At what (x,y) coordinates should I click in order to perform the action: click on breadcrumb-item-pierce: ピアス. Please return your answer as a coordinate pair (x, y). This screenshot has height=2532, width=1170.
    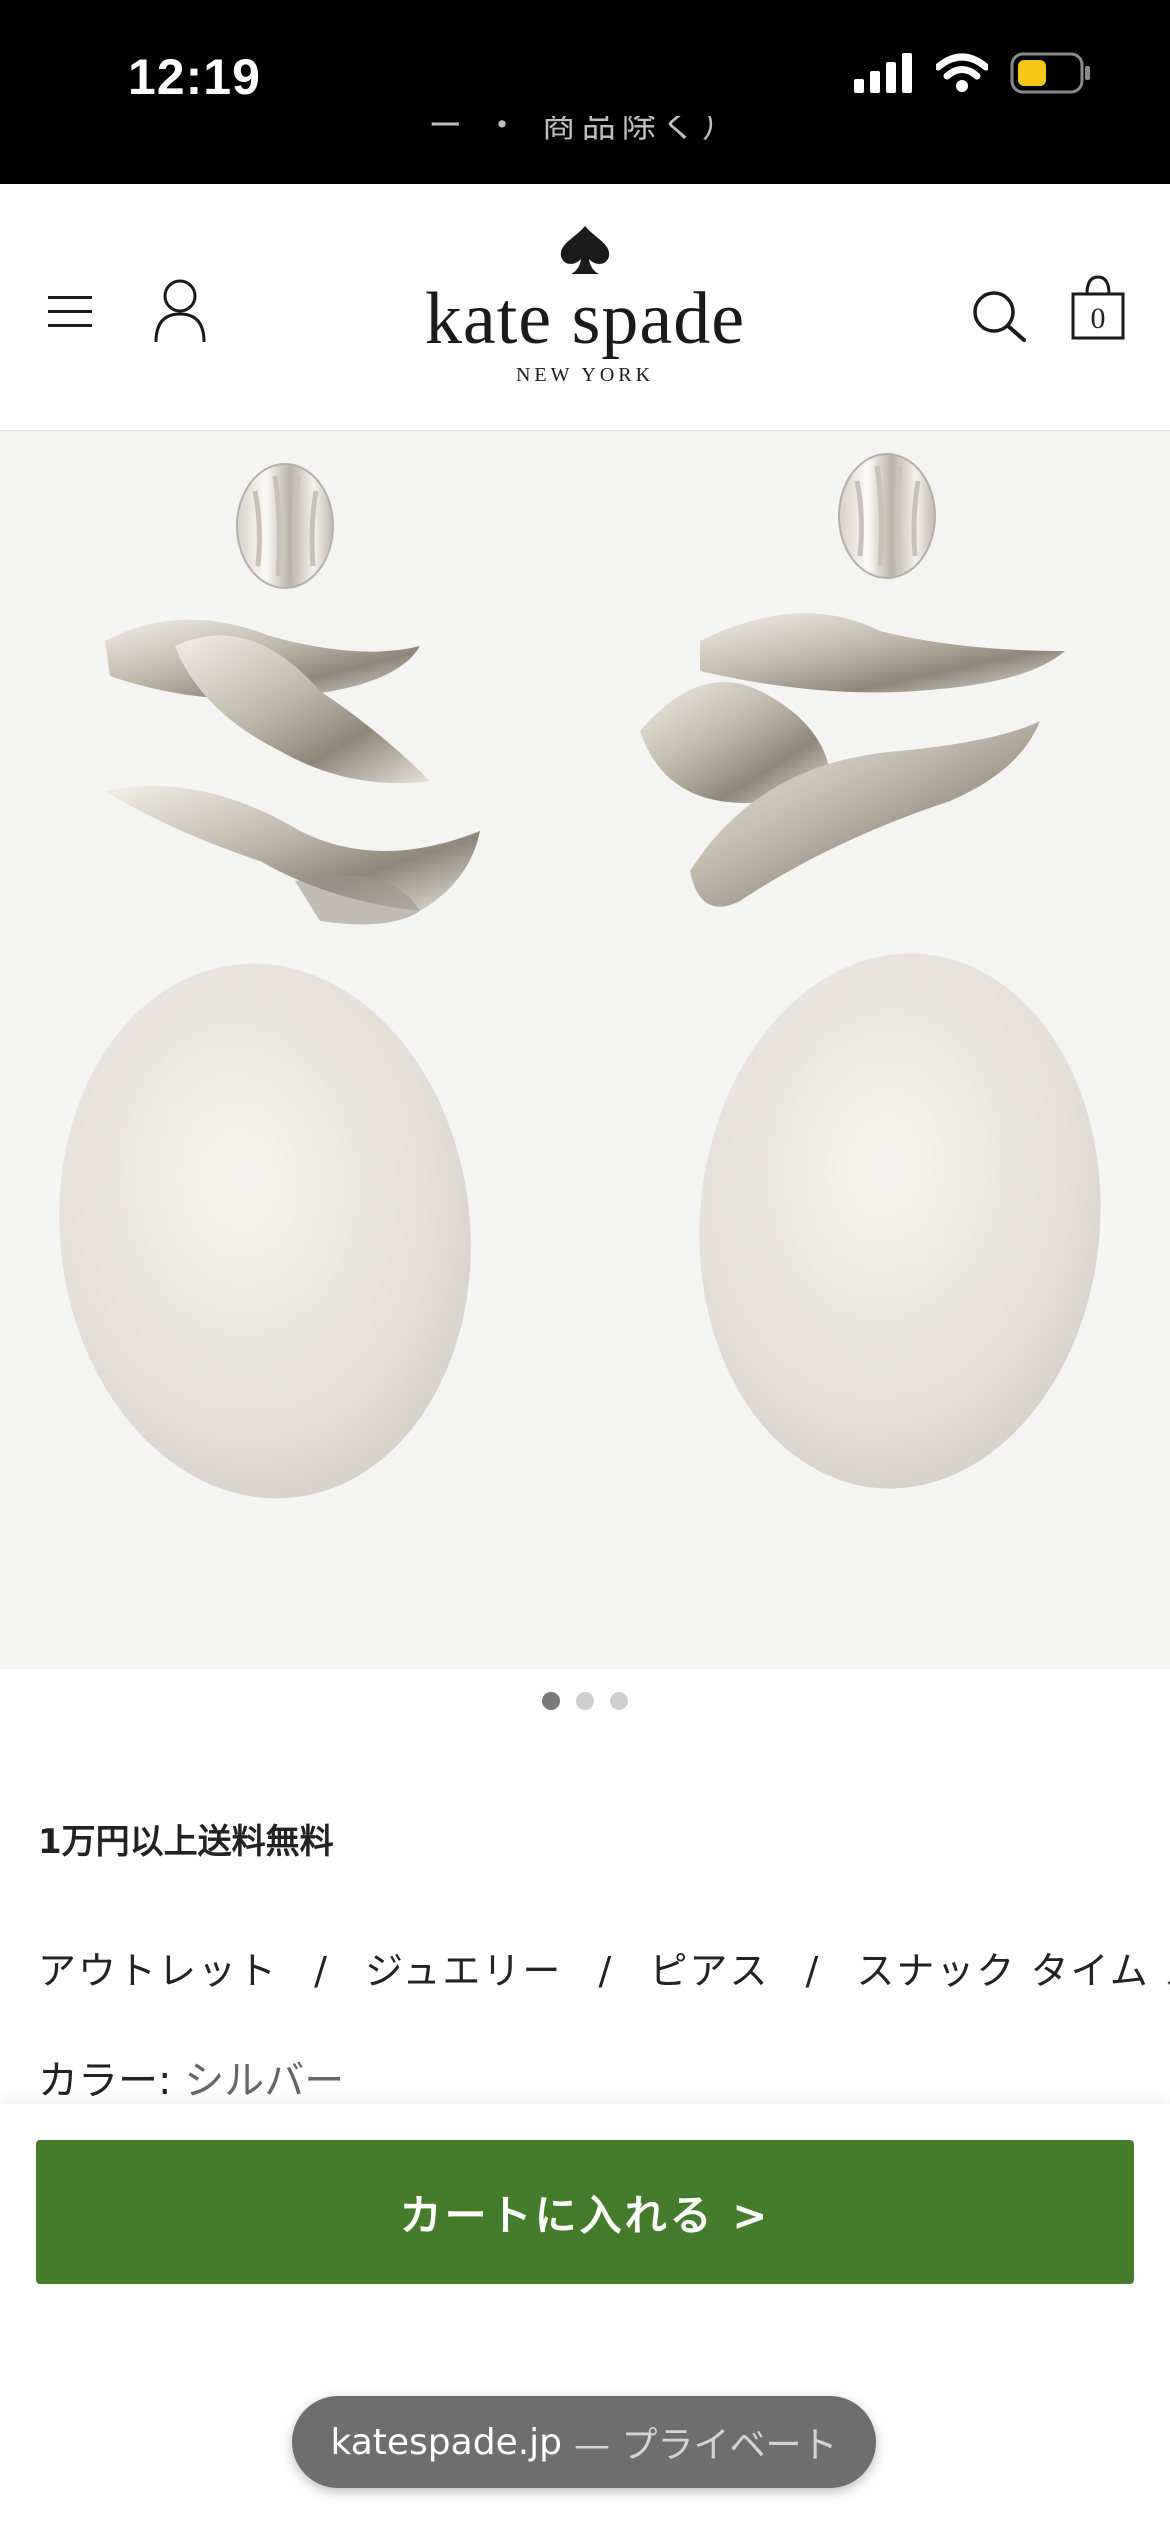
    Looking at the image, I should click on (709, 1971).